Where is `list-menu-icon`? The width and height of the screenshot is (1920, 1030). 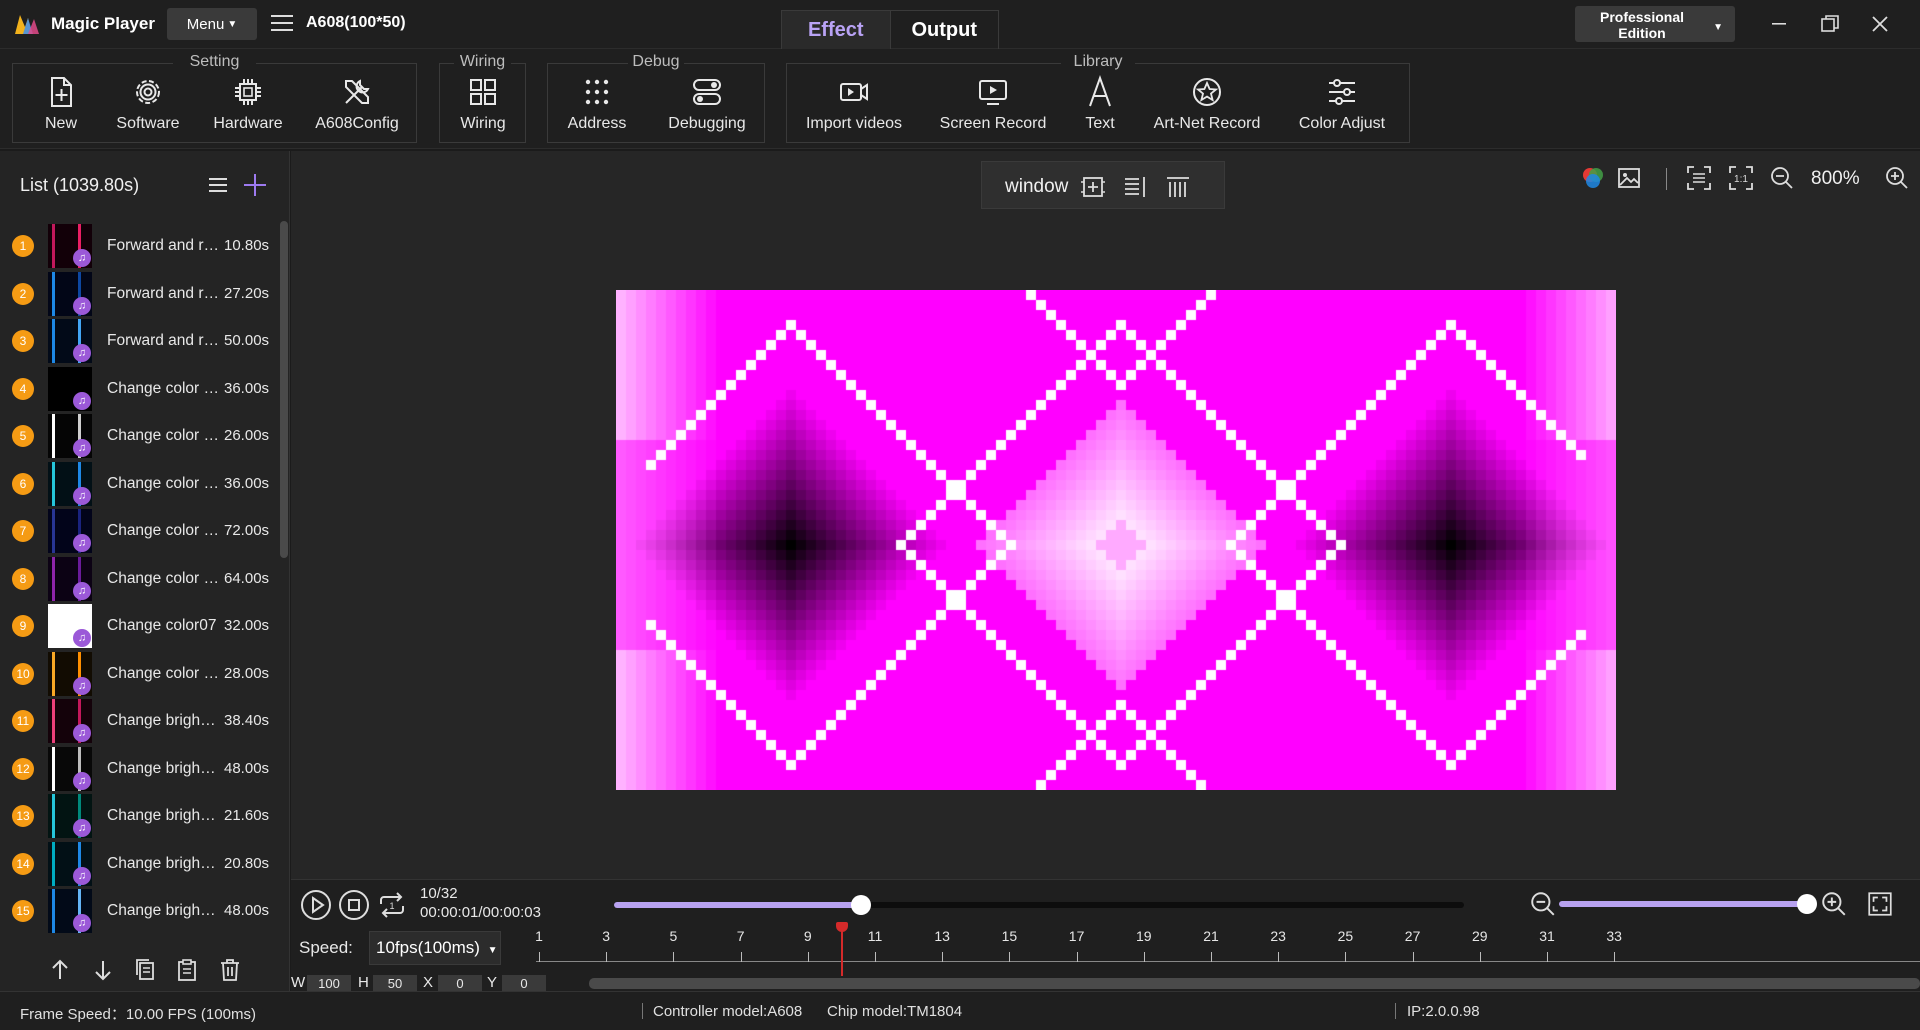 list-menu-icon is located at coordinates (218, 185).